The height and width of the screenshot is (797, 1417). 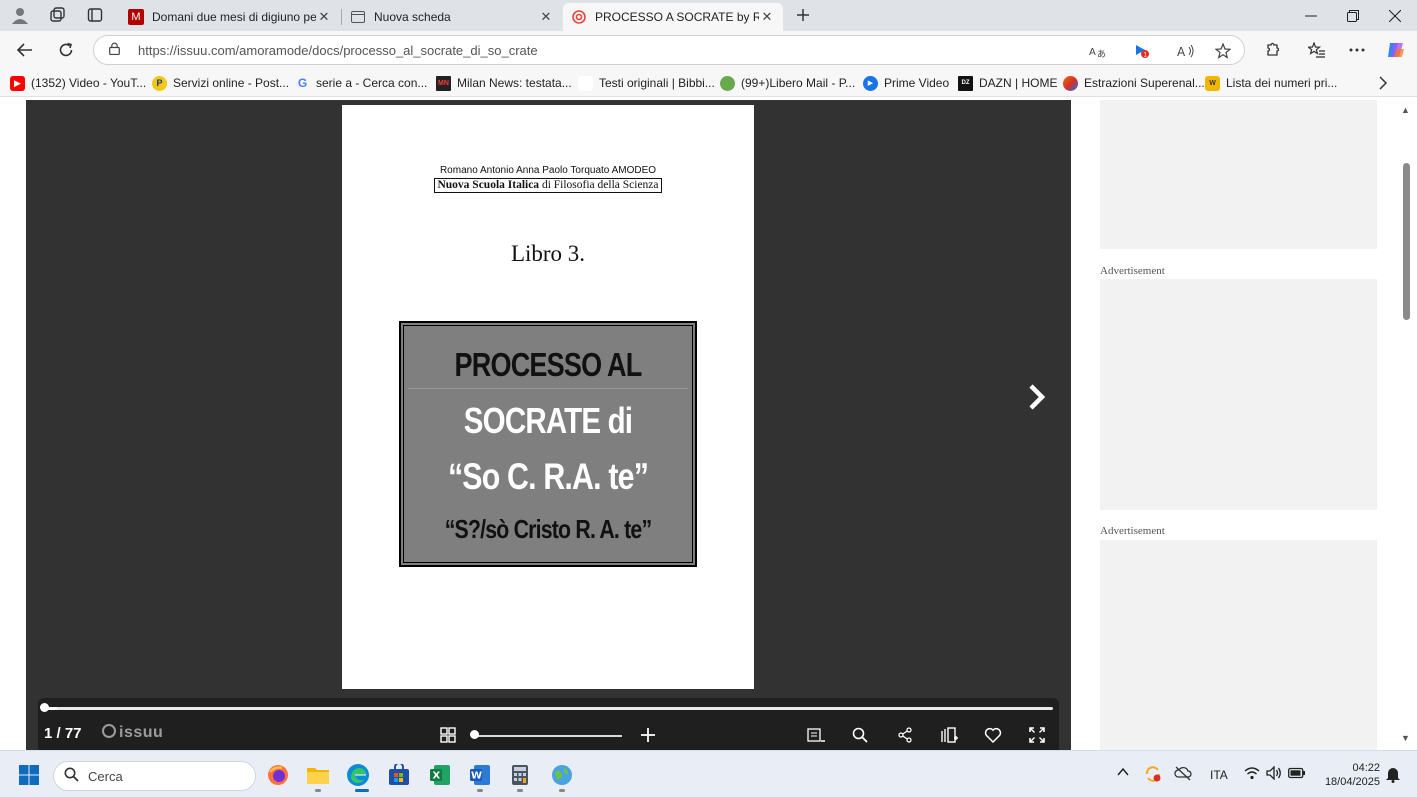 I want to click on tab-processo-socrate: PROCESSO A SOCRATE by Roman ✕, so click(x=673, y=17).